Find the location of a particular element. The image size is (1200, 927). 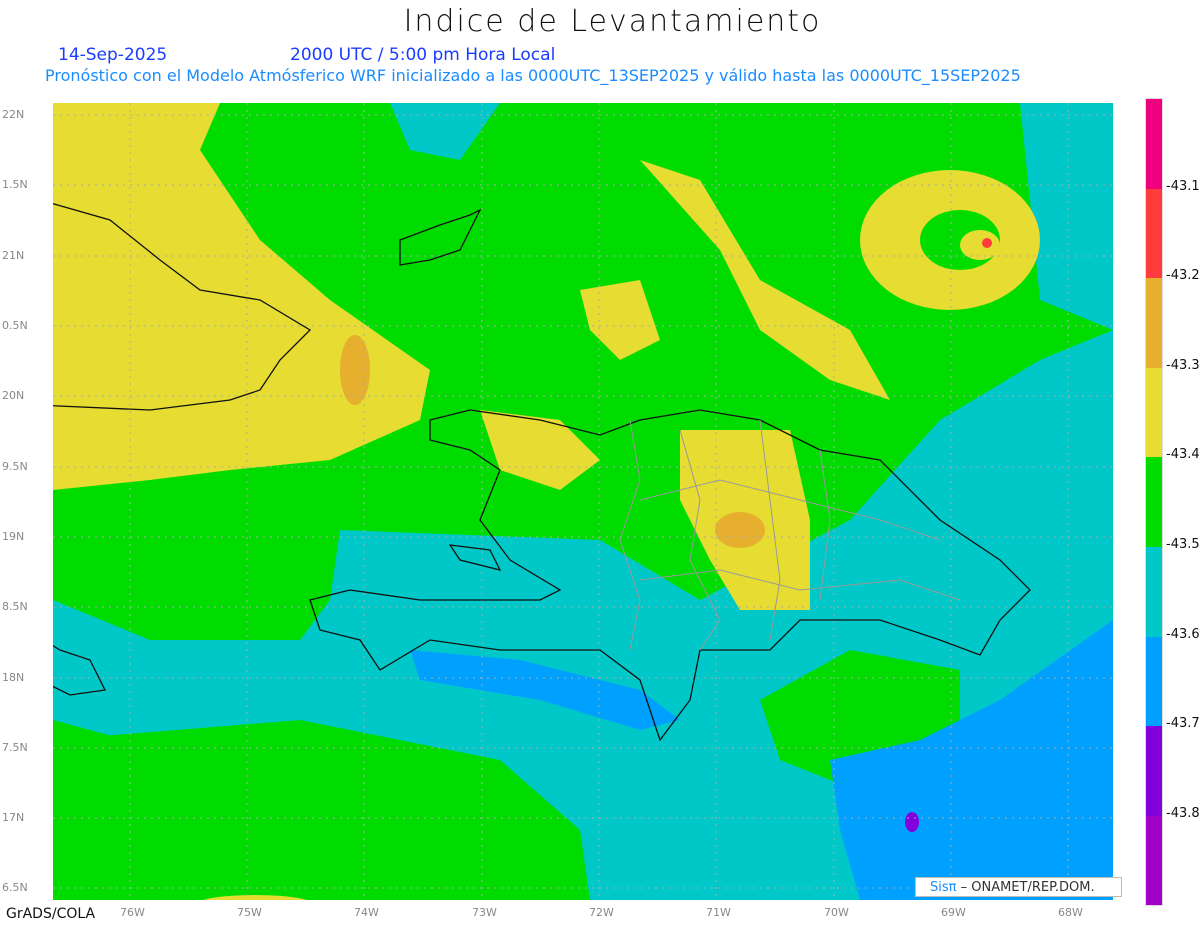

colorbar-label: -43.2 is located at coordinates (1183, 276).